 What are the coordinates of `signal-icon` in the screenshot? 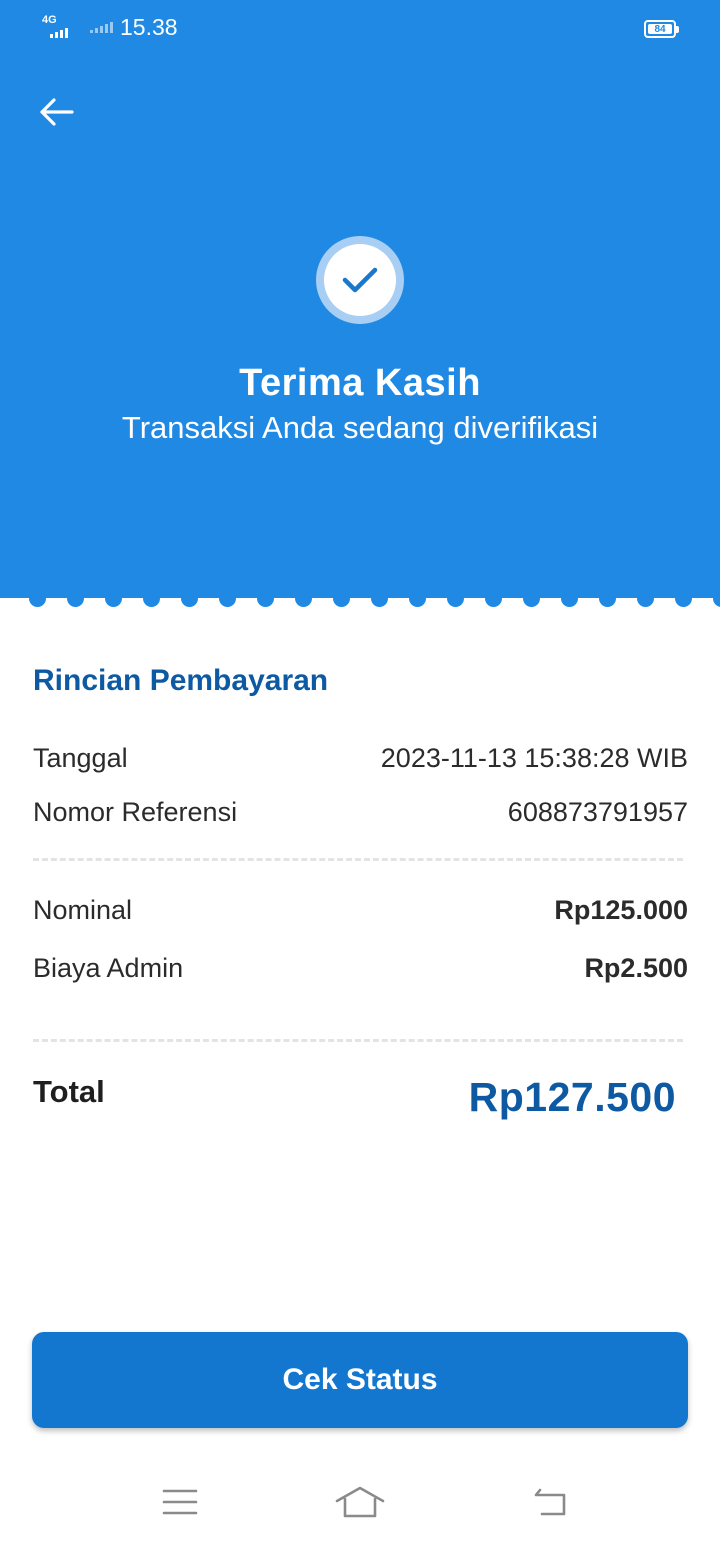 It's located at (101, 27).